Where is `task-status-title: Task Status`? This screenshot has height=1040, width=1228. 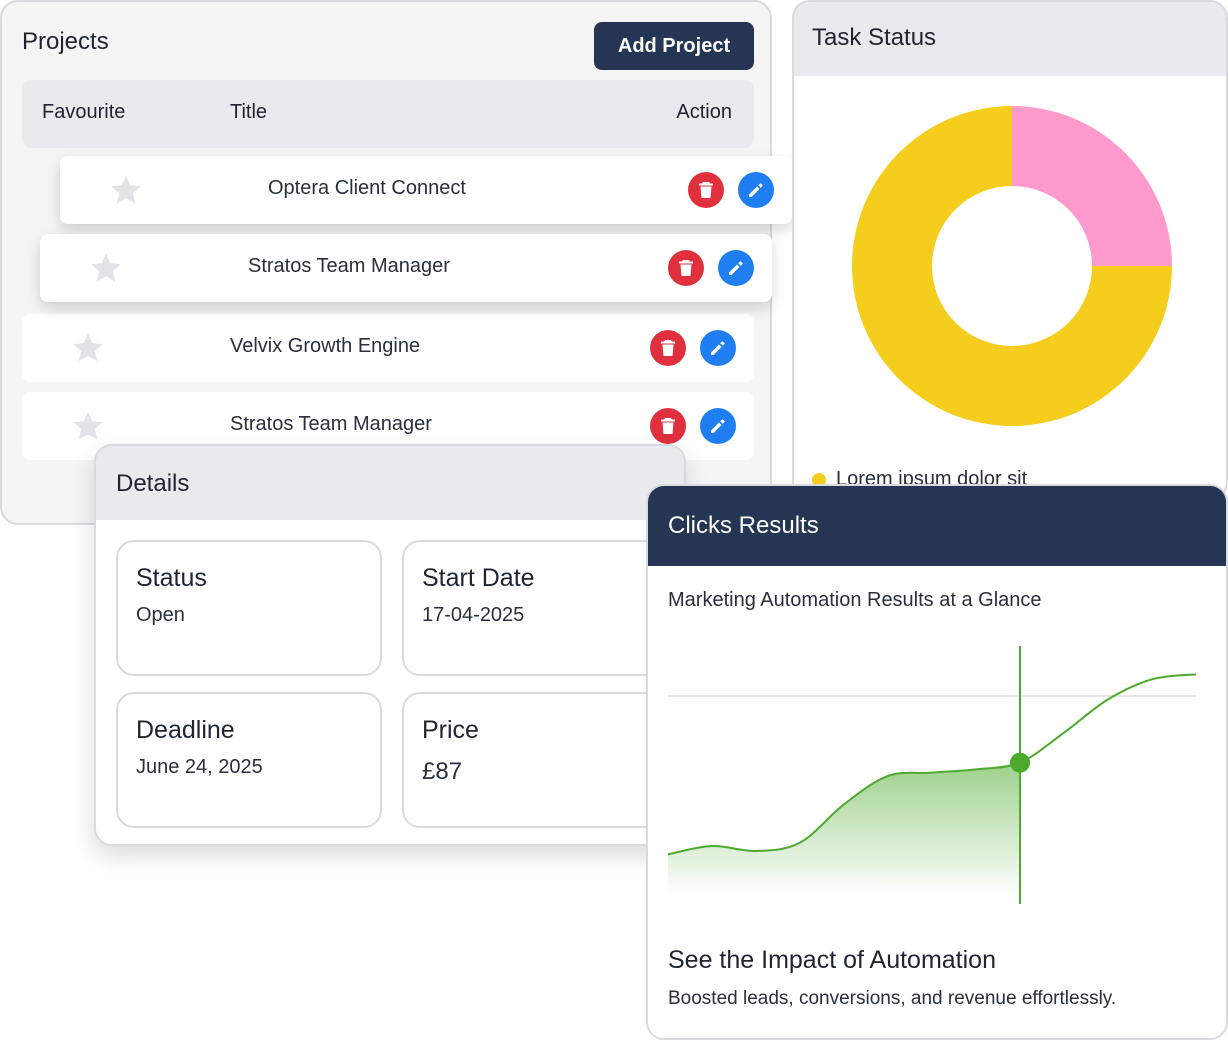
task-status-title: Task Status is located at coordinates (874, 37).